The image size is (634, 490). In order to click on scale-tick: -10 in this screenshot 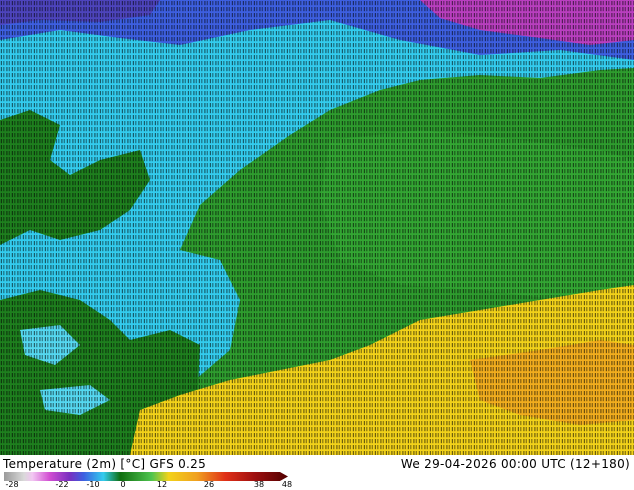, I will do `click(93, 484)`.